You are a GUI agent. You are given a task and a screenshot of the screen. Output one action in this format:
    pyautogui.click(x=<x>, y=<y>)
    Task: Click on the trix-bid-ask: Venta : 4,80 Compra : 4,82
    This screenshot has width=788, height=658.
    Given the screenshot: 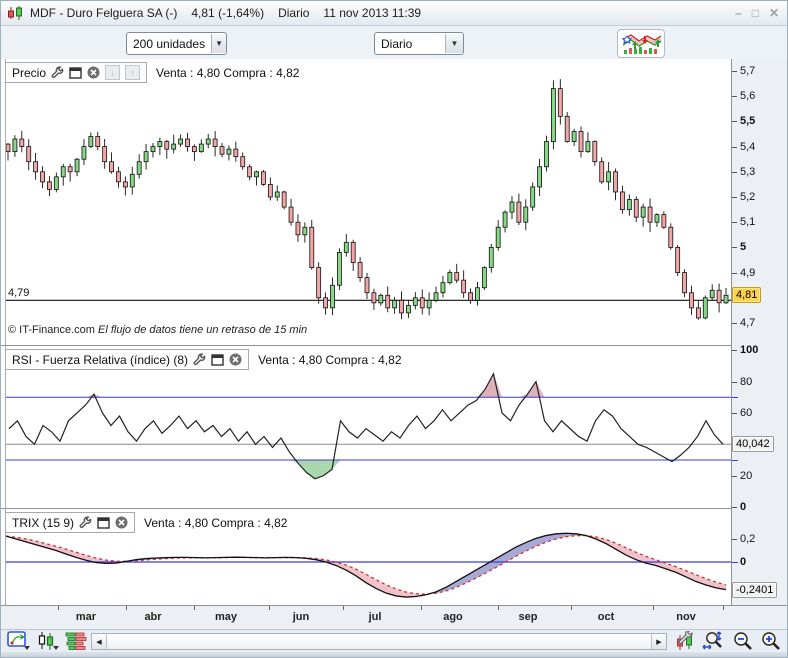 What is the action you would take?
    pyautogui.click(x=216, y=522)
    